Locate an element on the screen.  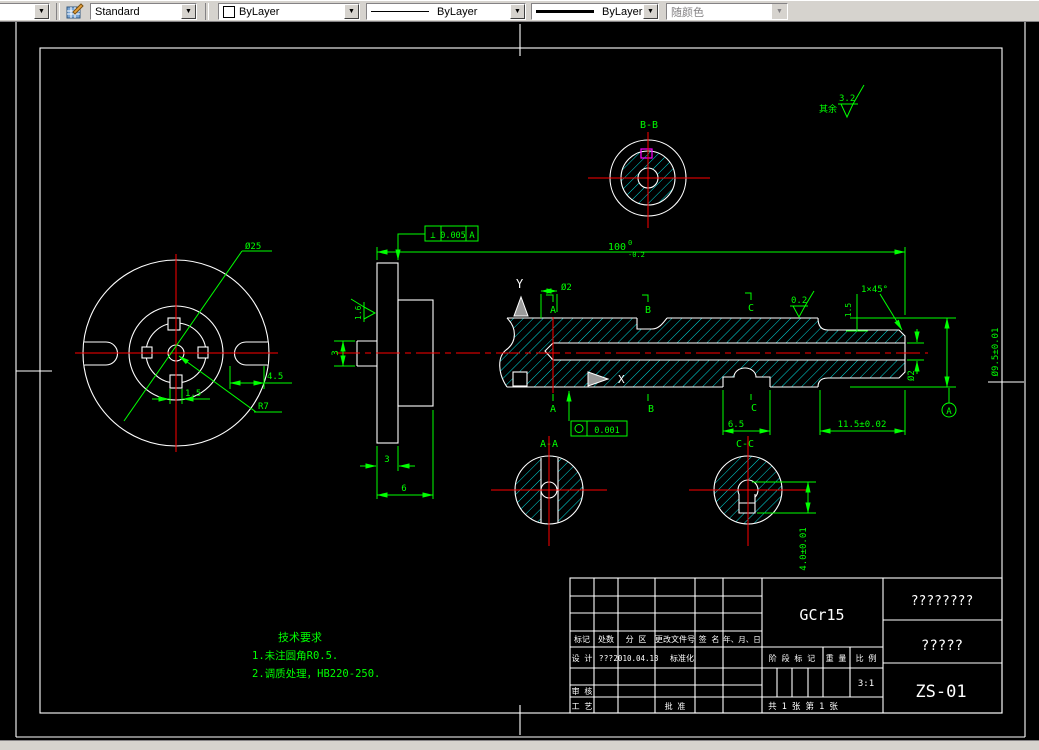
section-aa: A-A is located at coordinates (549, 491).